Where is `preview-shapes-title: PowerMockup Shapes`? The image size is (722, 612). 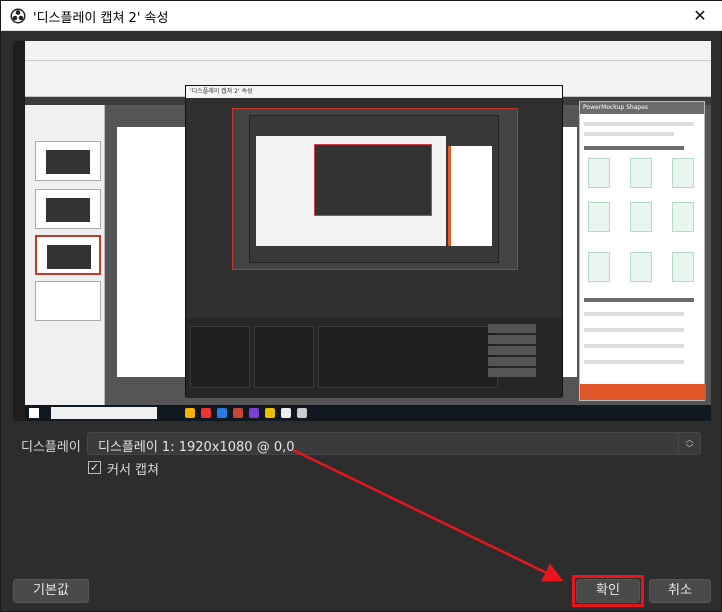 preview-shapes-title: PowerMockup Shapes is located at coordinates (642, 108).